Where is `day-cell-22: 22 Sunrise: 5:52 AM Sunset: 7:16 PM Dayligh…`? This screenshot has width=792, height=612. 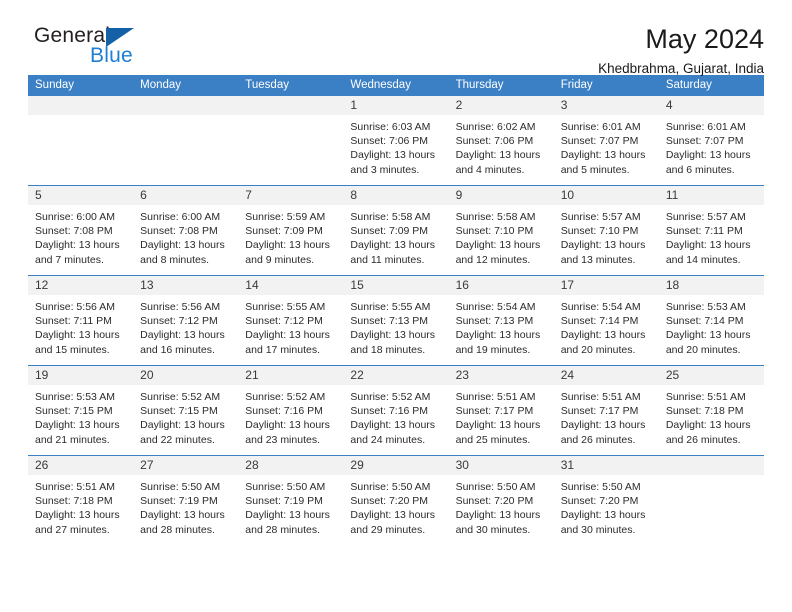 day-cell-22: 22 Sunrise: 5:52 AM Sunset: 7:16 PM Dayligh… is located at coordinates (396, 410).